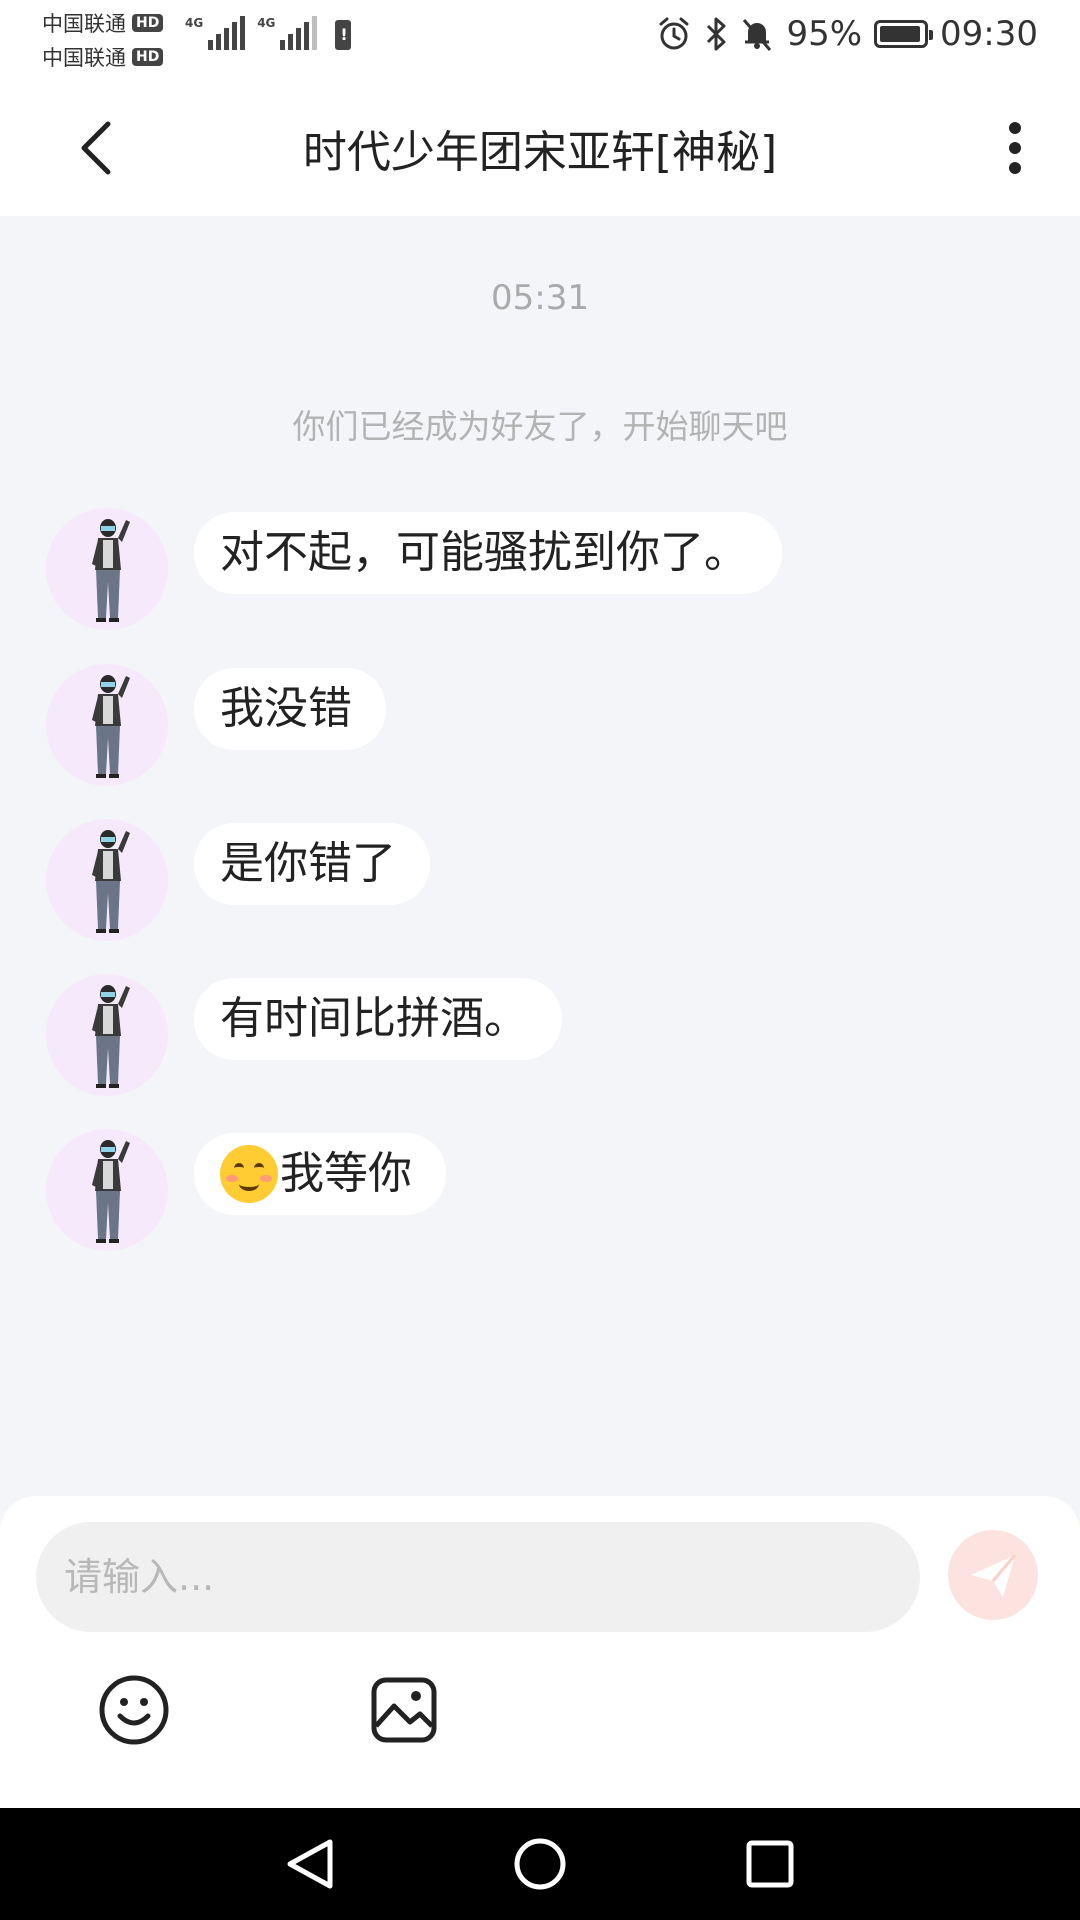  Describe the element at coordinates (308, 863) in the screenshot. I see `message-text: 是你错了` at that location.